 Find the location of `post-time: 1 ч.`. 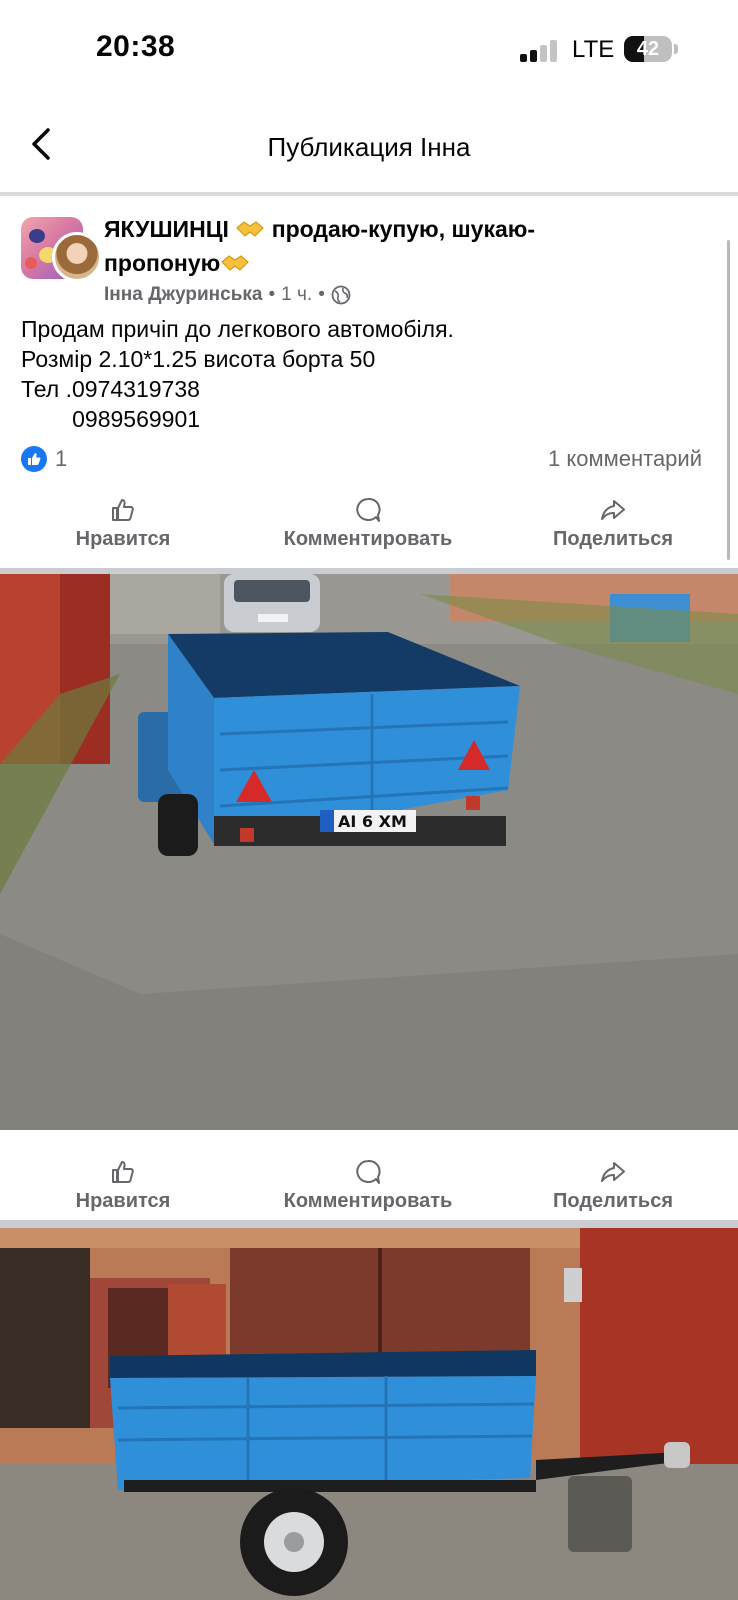

post-time: 1 ч. is located at coordinates (296, 295).